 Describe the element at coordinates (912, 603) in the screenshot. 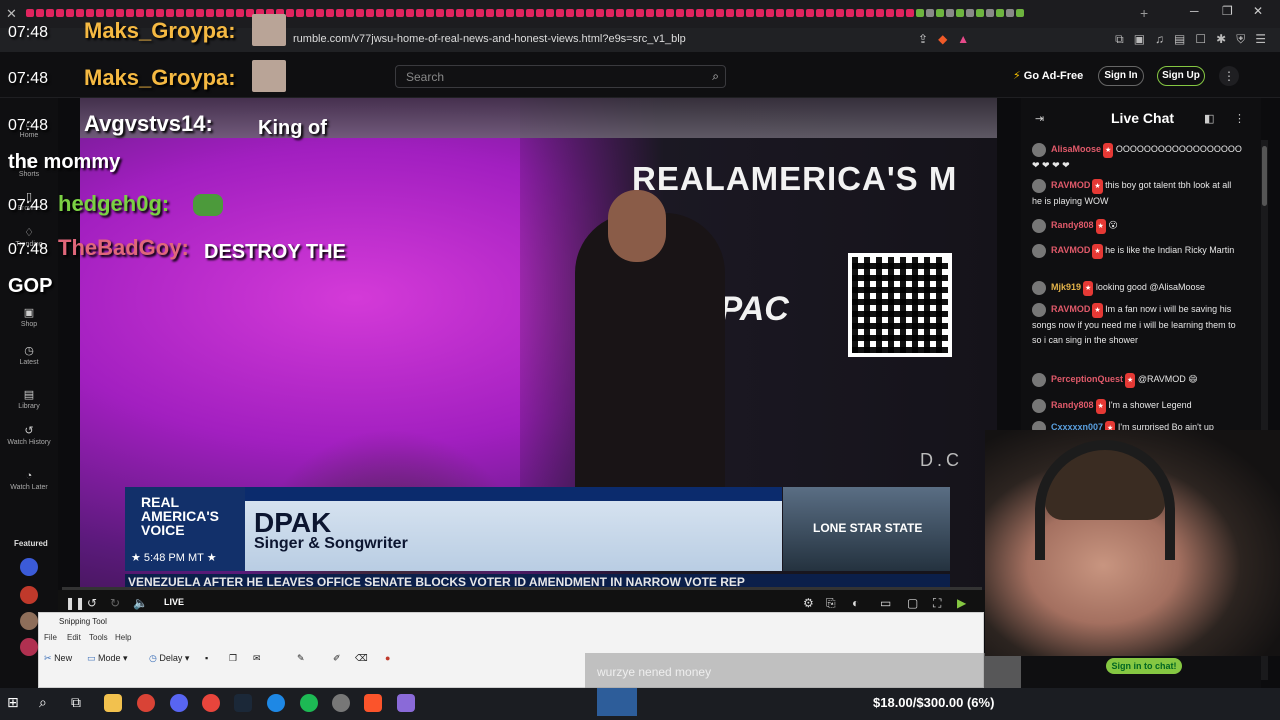

I see `theater-mode-icon: ▢` at that location.